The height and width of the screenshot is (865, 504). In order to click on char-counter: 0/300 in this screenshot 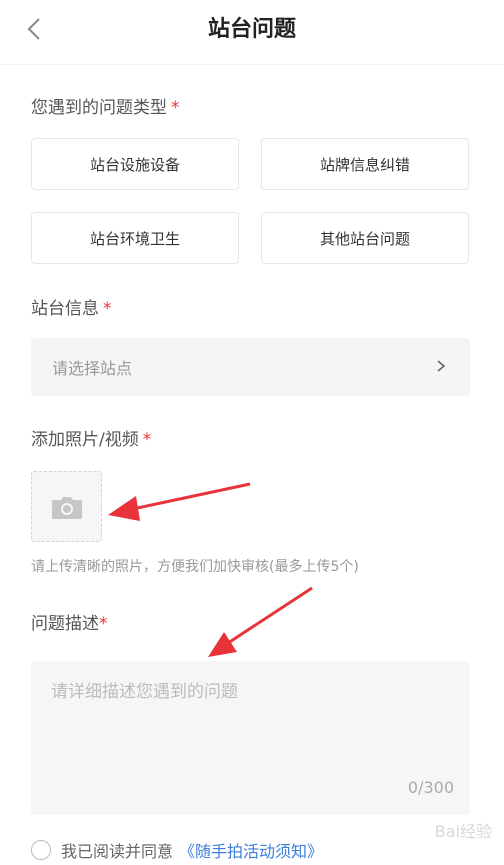, I will do `click(430, 787)`.